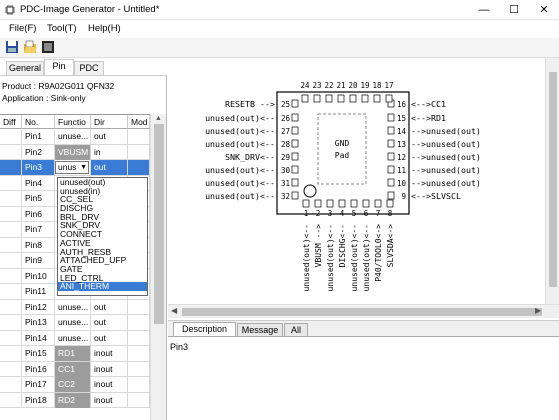 The image size is (559, 420). What do you see at coordinates (38, 122) in the screenshot?
I see `col-header-no: No.` at bounding box center [38, 122].